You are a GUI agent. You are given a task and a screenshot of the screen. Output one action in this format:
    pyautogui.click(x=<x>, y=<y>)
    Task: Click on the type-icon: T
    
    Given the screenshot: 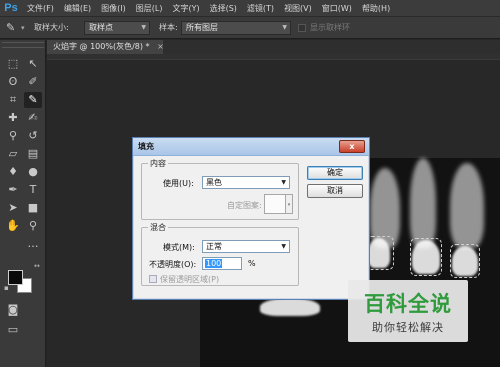 What is the action you would take?
    pyautogui.click(x=33, y=190)
    